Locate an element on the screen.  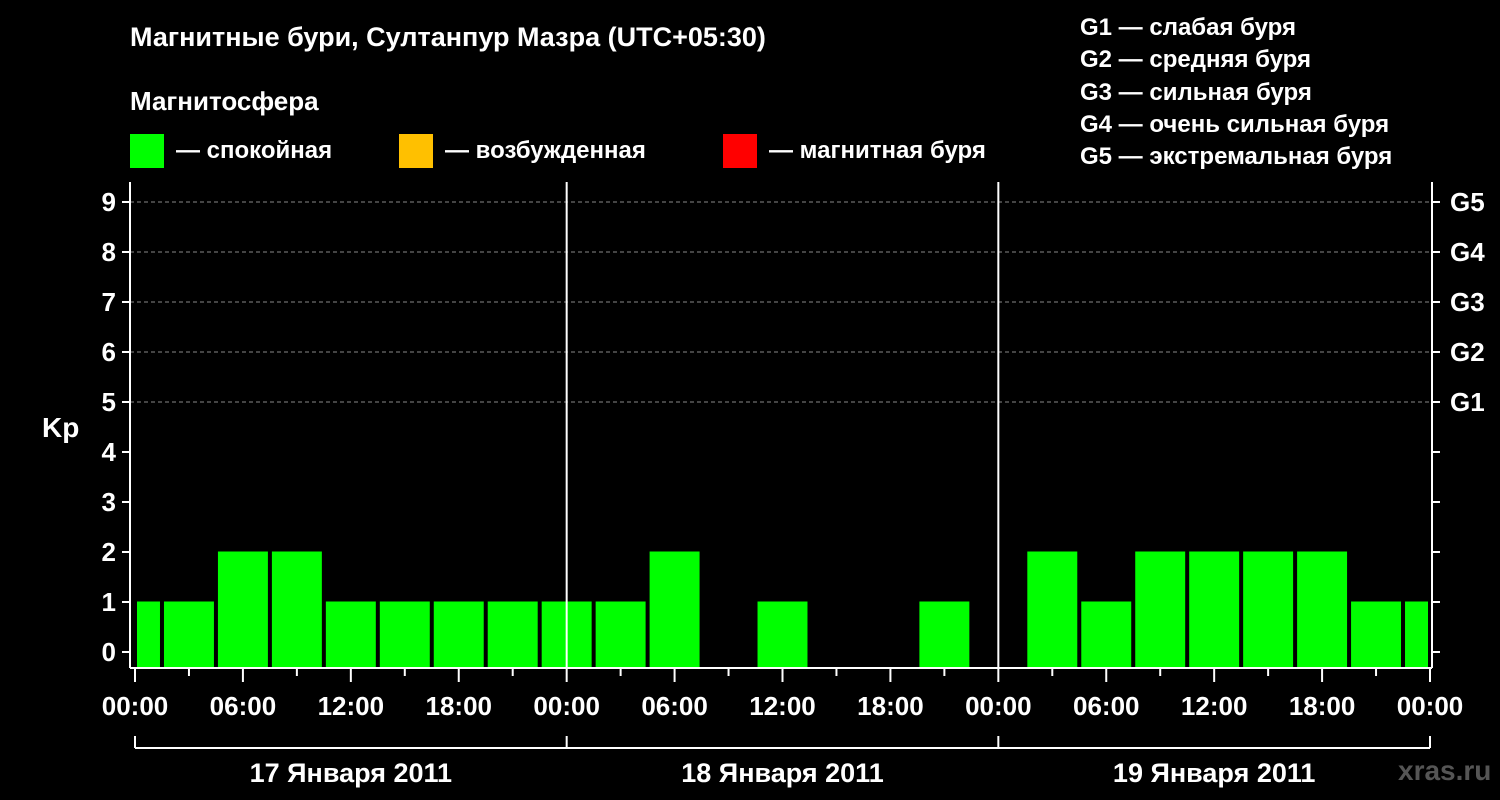
day-label: 18 Января 2011 is located at coordinates (782, 773).